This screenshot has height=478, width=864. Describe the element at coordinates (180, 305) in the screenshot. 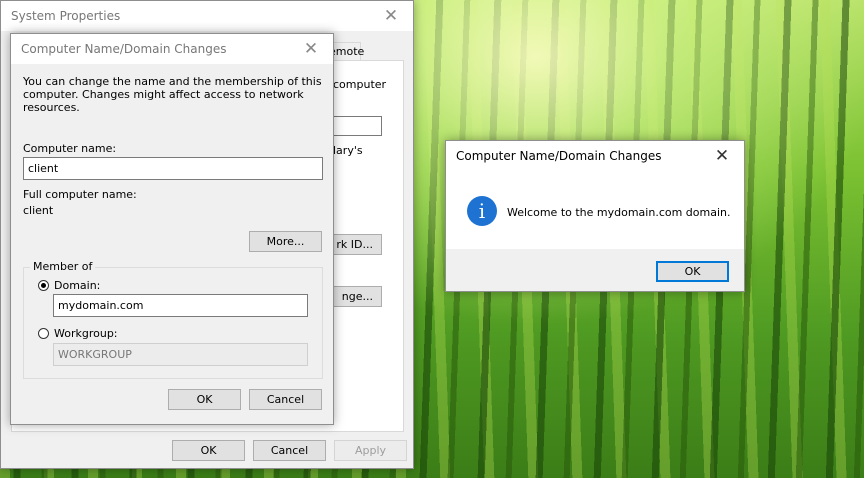

I see `domain-field: mydomain.com` at that location.